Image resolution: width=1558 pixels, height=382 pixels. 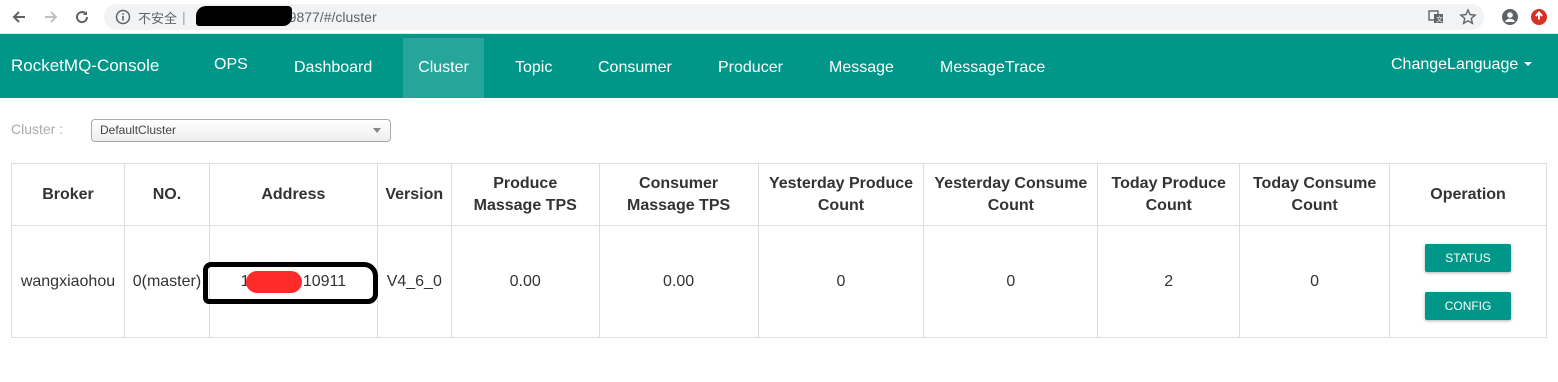 I want to click on header-produce-tps: Produce Massage TPS, so click(x=525, y=194).